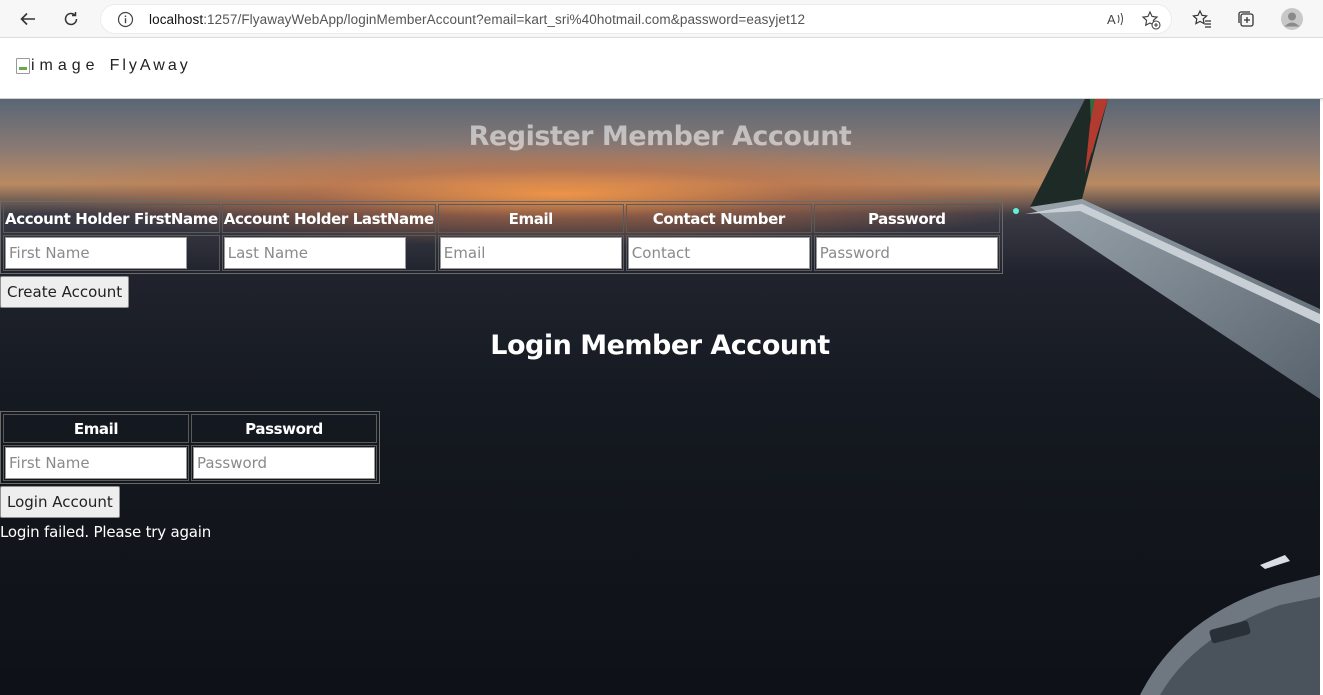 This screenshot has height=695, width=1323. What do you see at coordinates (718, 253) in the screenshot?
I see `contact-input` at bounding box center [718, 253].